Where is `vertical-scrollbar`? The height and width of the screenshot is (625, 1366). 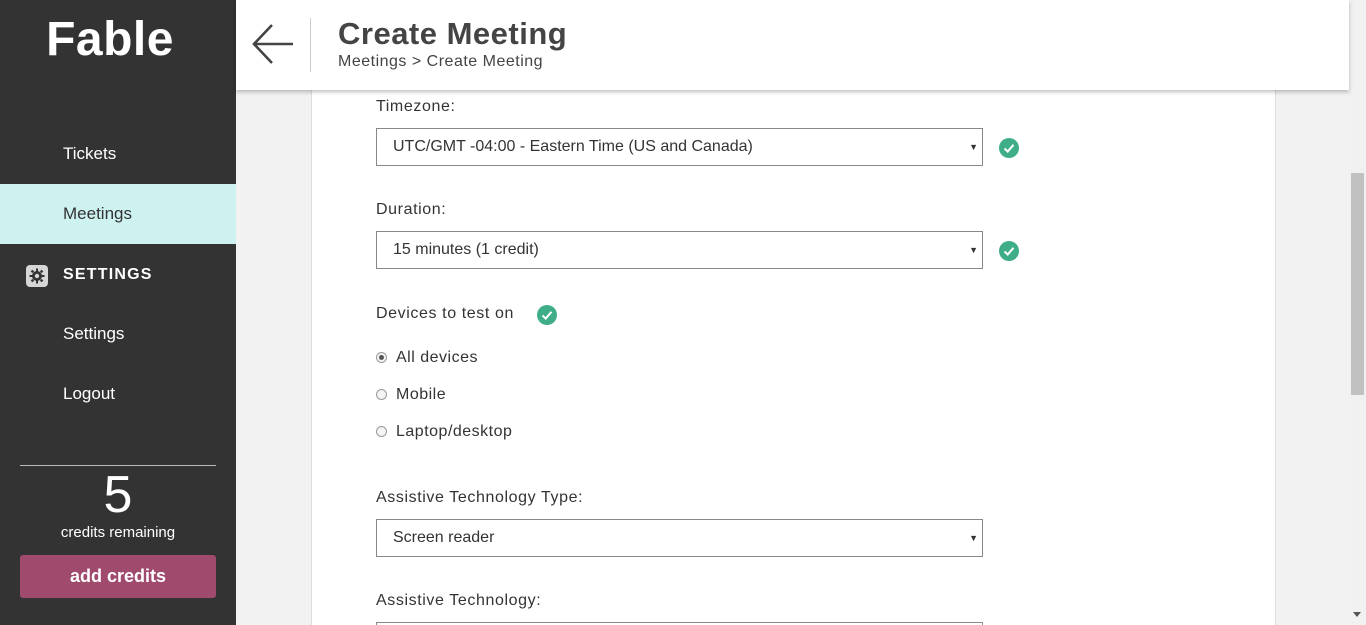 vertical-scrollbar is located at coordinates (1357, 312).